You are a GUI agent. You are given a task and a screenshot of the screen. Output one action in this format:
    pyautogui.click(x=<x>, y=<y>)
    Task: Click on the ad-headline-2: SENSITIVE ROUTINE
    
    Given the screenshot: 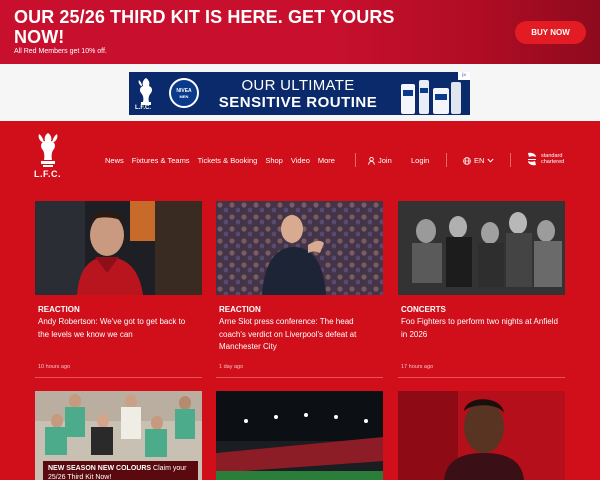 What is the action you would take?
    pyautogui.click(x=298, y=102)
    